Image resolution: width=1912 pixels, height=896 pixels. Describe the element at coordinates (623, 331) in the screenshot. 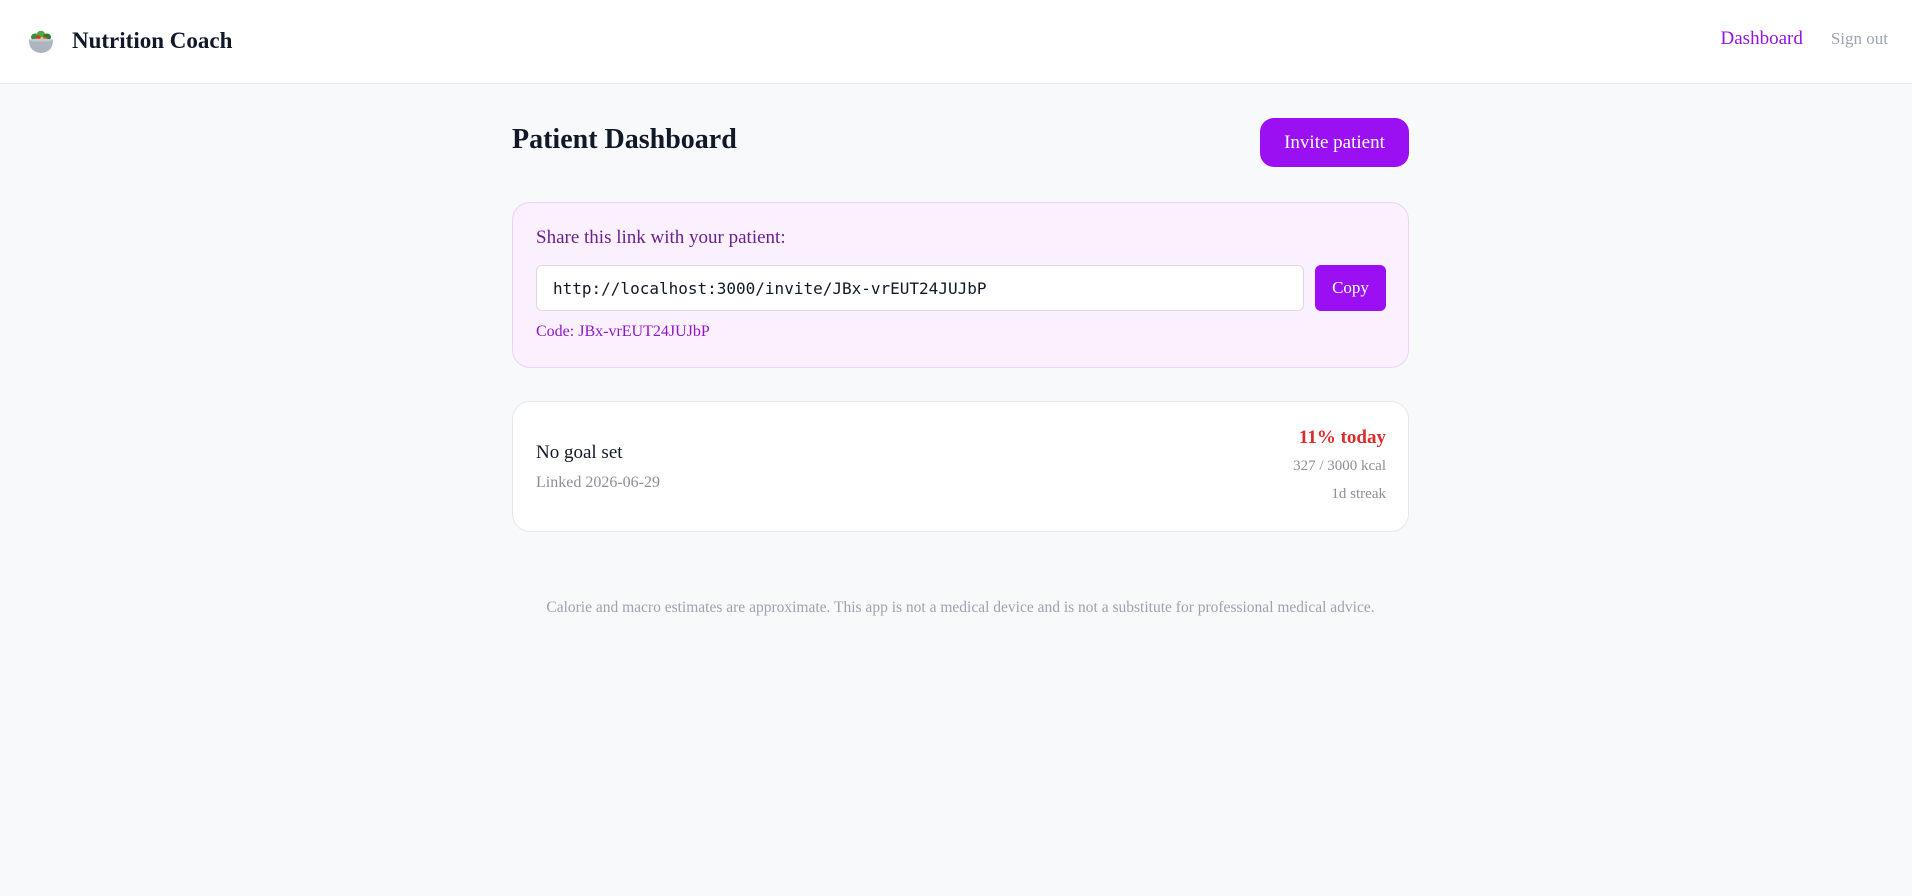

I see `invite-code: Code: JBx-vrEUT24JUJbP` at that location.